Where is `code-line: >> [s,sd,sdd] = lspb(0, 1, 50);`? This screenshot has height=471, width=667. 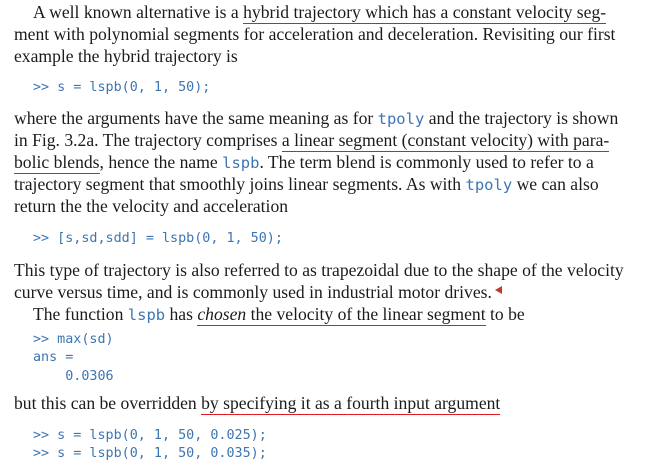 code-line: >> [s,sd,sdd] = lspb(0, 1, 50); is located at coordinates (158, 238).